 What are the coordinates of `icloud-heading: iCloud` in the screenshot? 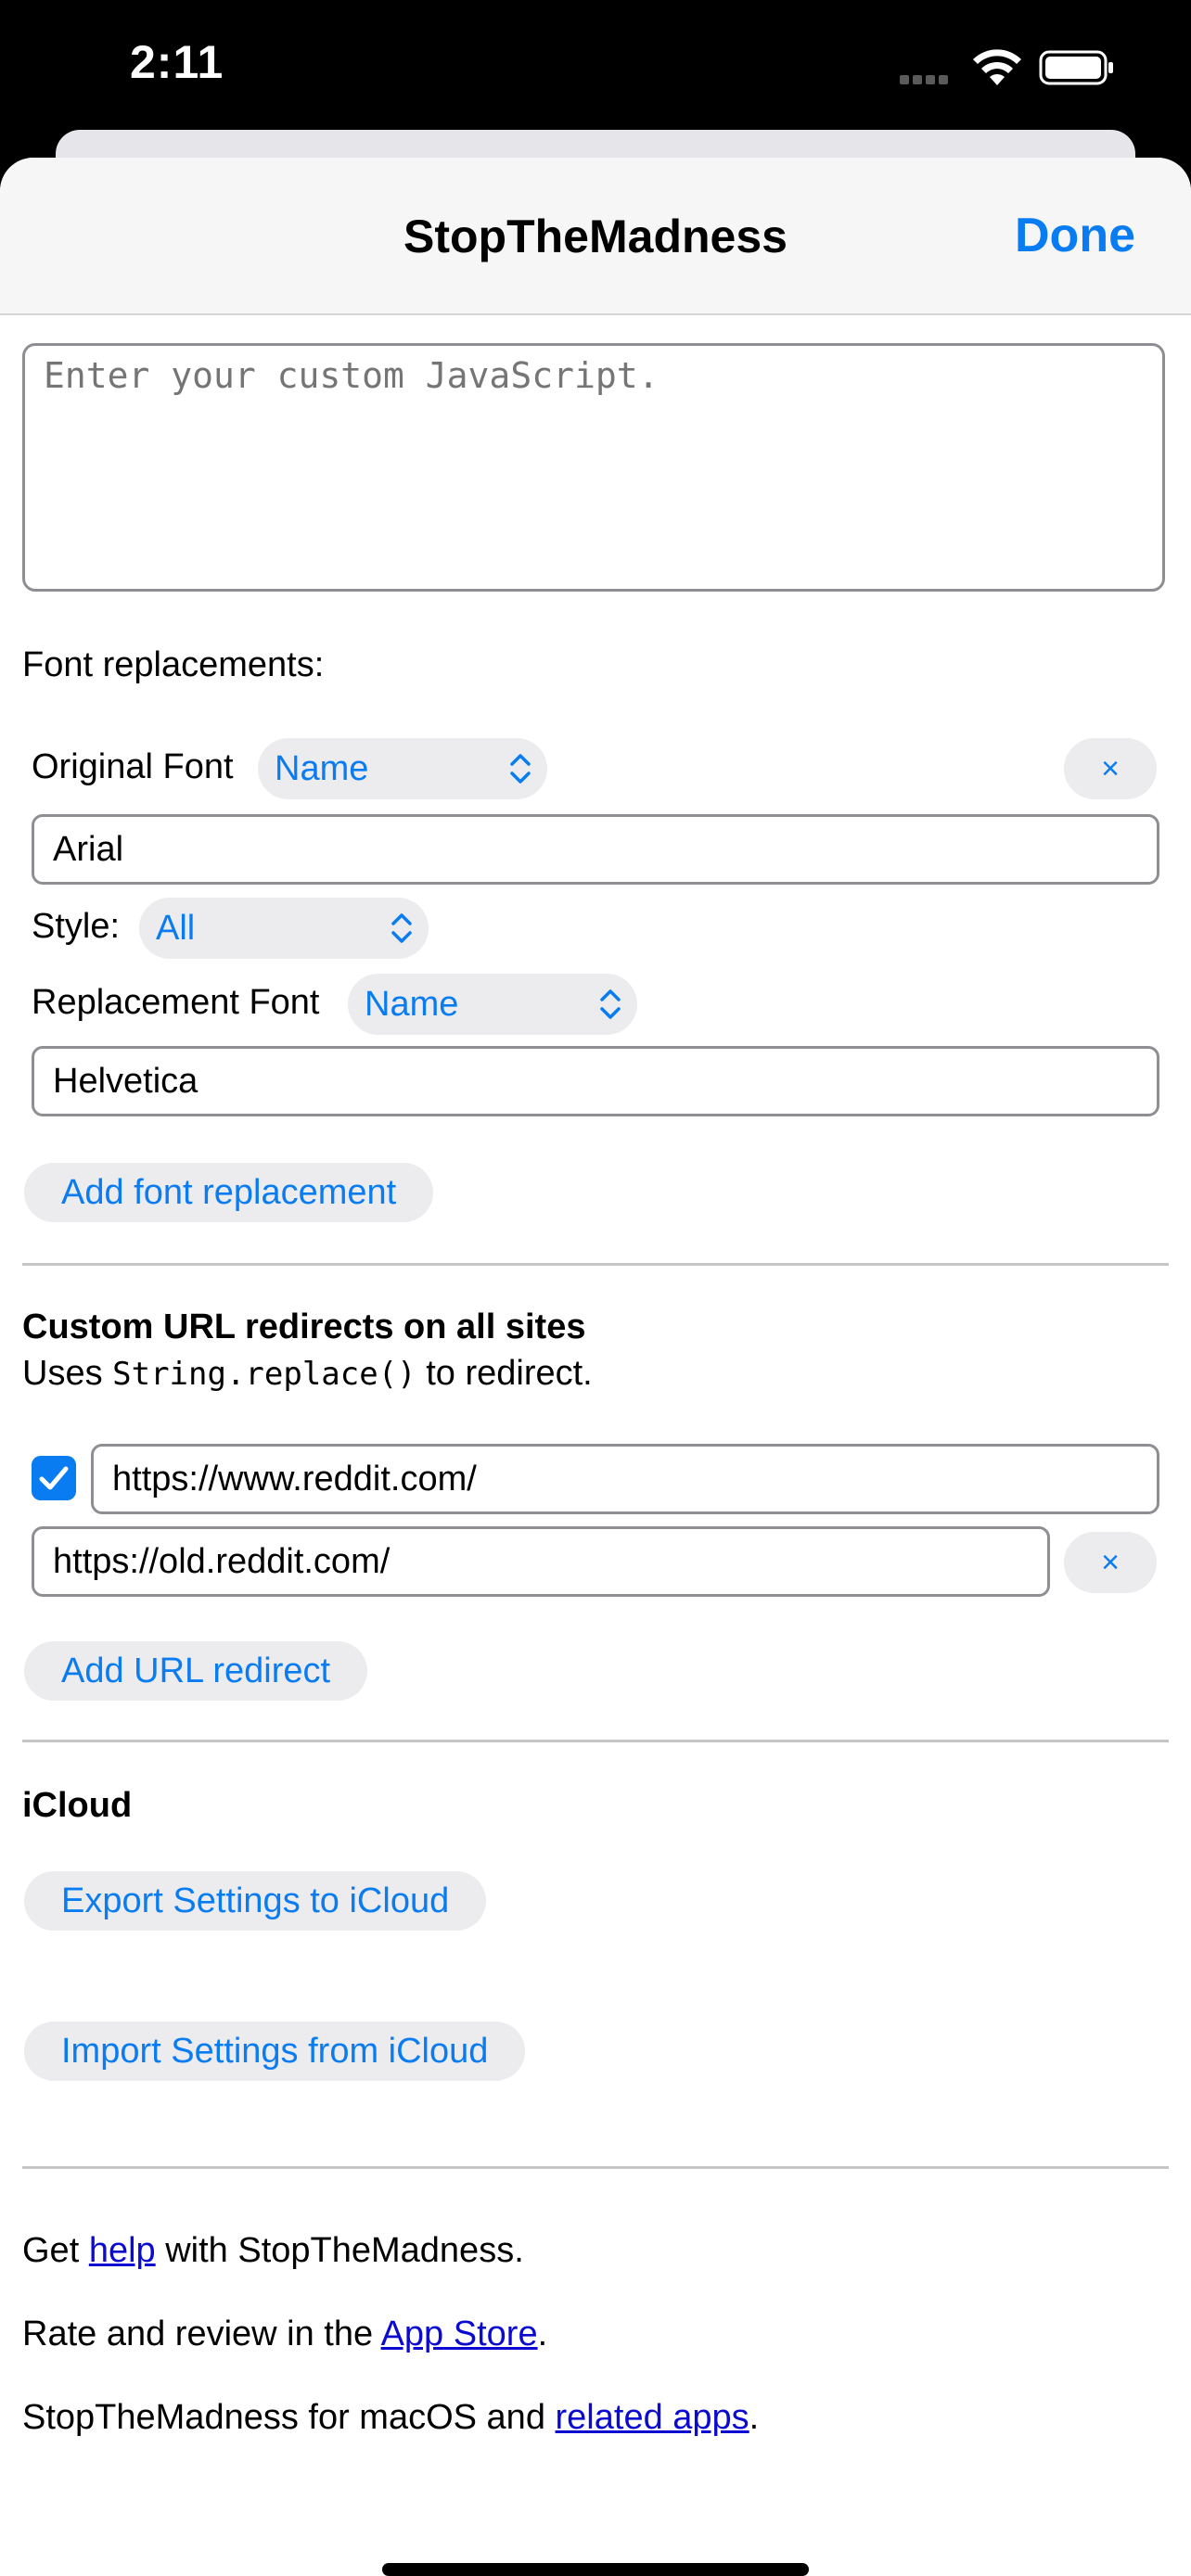 It's located at (77, 1806).